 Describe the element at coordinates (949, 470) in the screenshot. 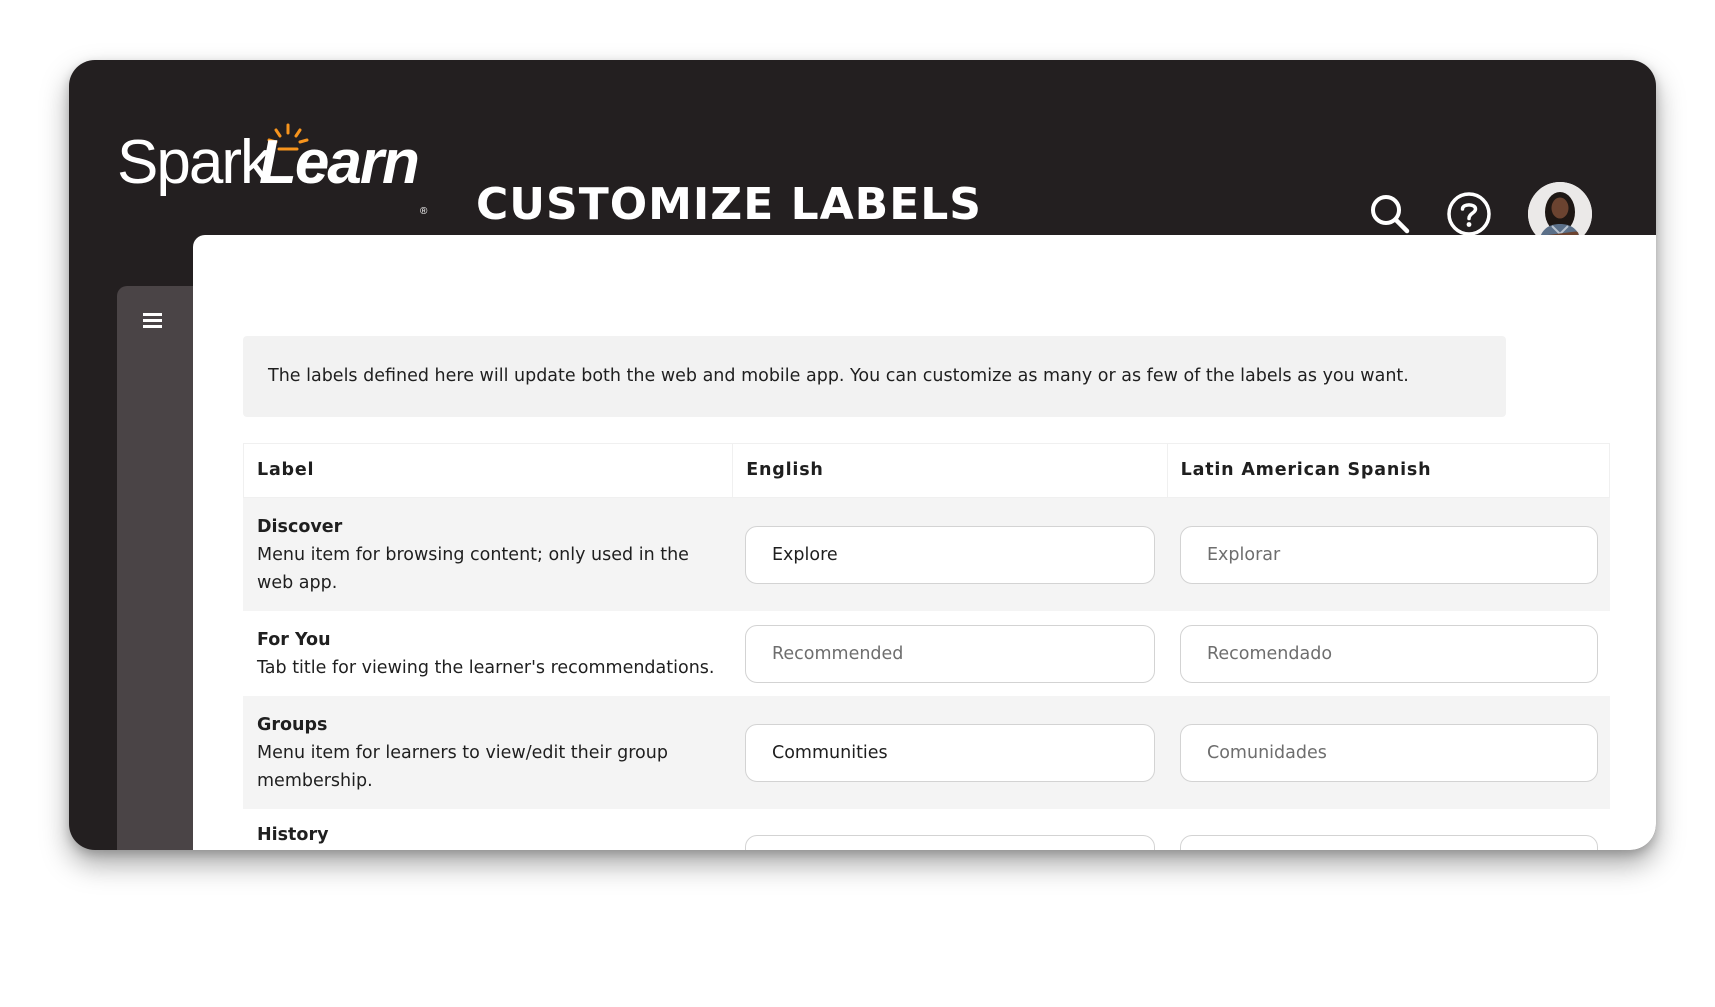

I see `column-header-english: English` at that location.